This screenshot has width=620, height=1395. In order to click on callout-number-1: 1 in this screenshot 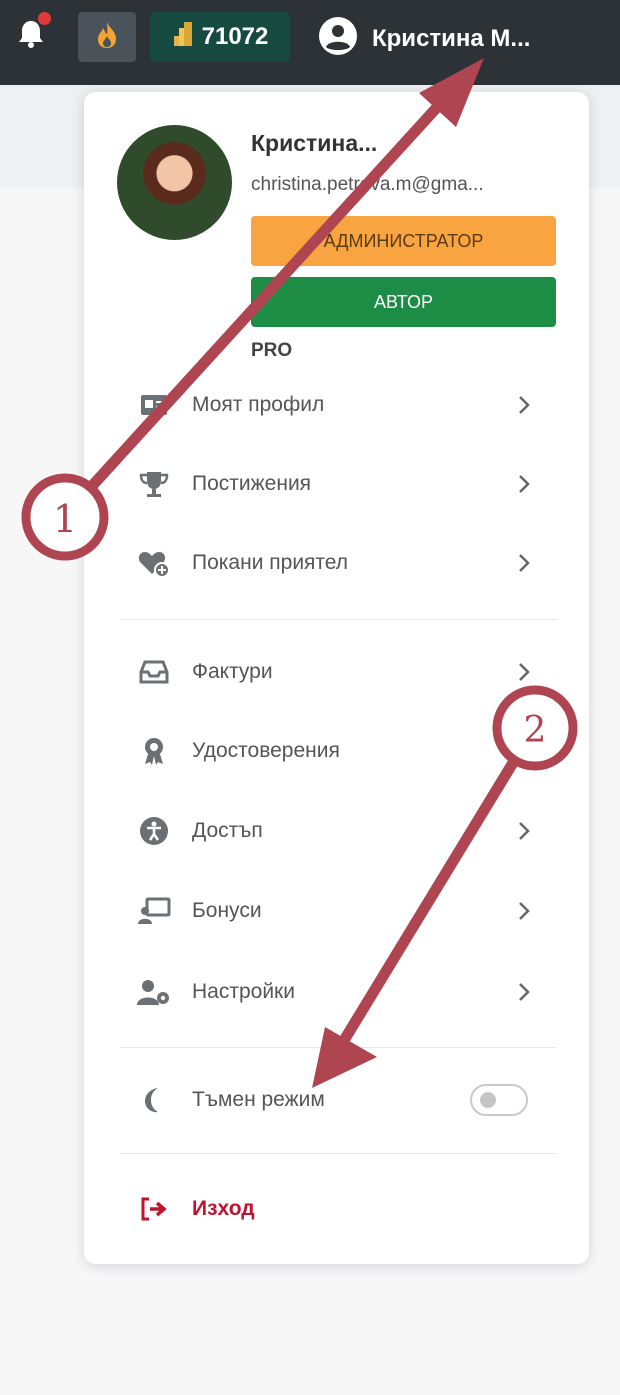, I will do `click(65, 519)`.